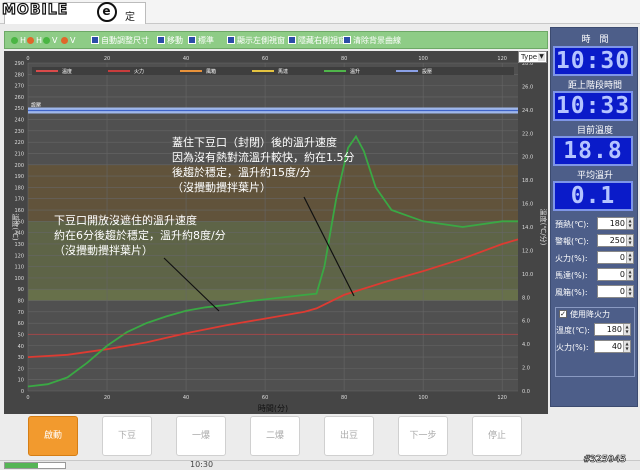  Describe the element at coordinates (527, 181) in the screenshot. I see `y-right-tick-label: 18.0` at that location.